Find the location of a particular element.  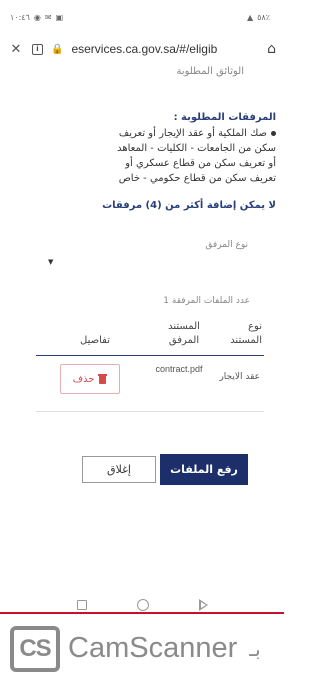

attachment-type-label: نوع المرفق is located at coordinates (226, 245).